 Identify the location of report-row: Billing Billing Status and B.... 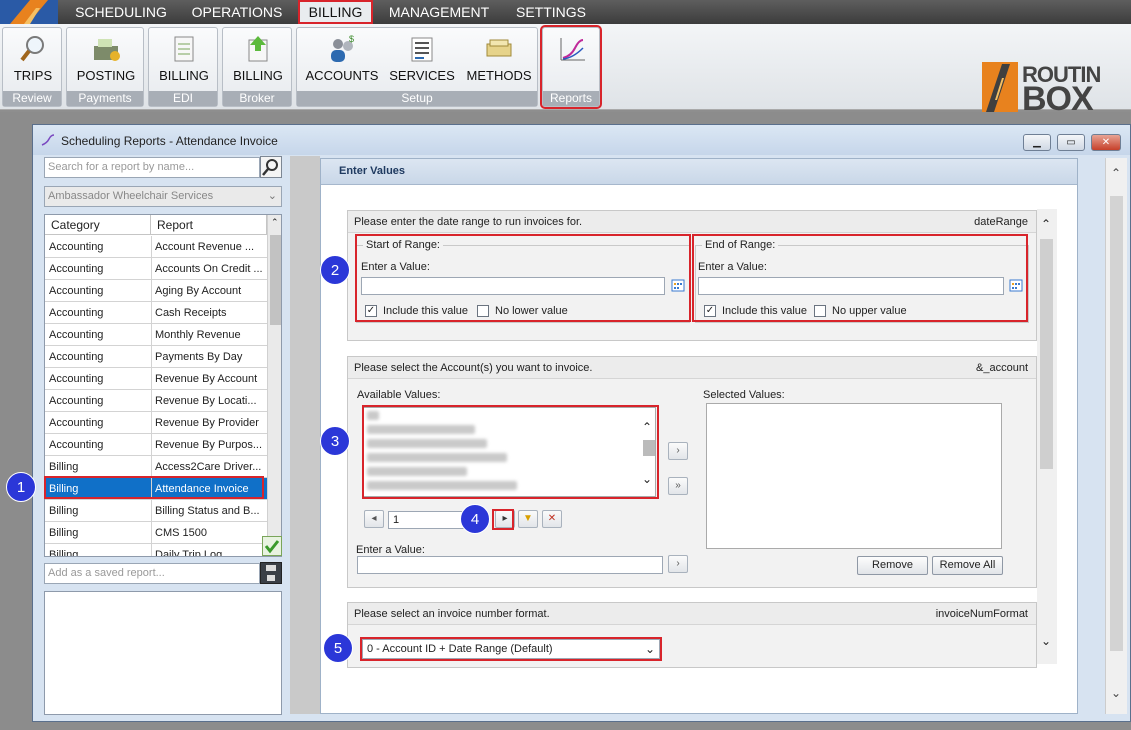
(156, 511).